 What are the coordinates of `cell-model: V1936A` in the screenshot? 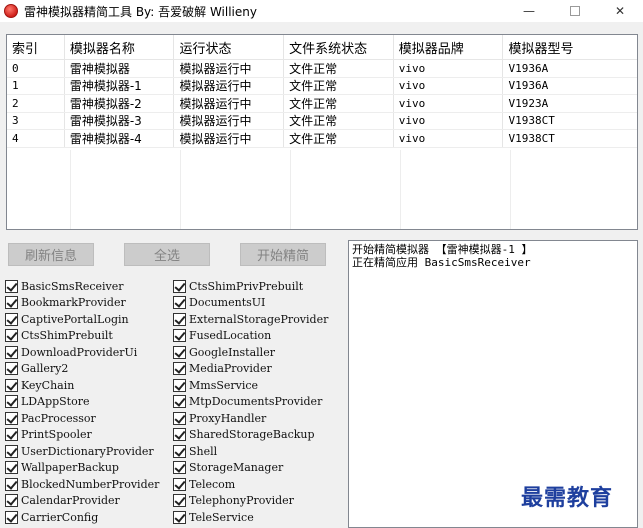 It's located at (528, 68).